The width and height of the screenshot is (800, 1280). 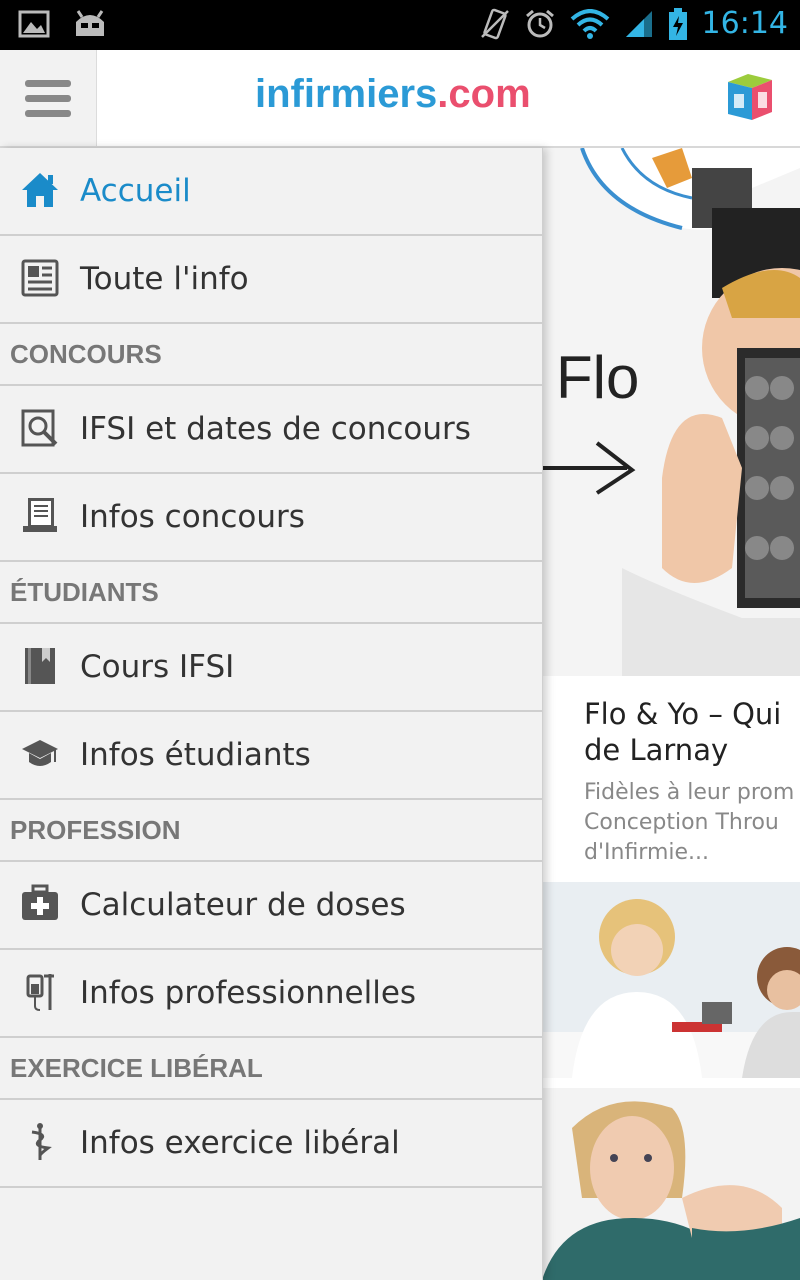 I want to click on alarm-icon, so click(x=539, y=23).